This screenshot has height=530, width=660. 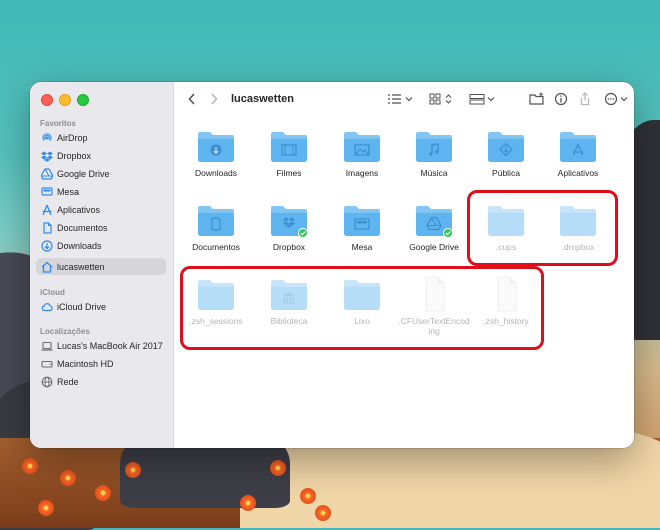 I want to click on sidebar-item-documentos: Documentos, so click(x=101, y=227).